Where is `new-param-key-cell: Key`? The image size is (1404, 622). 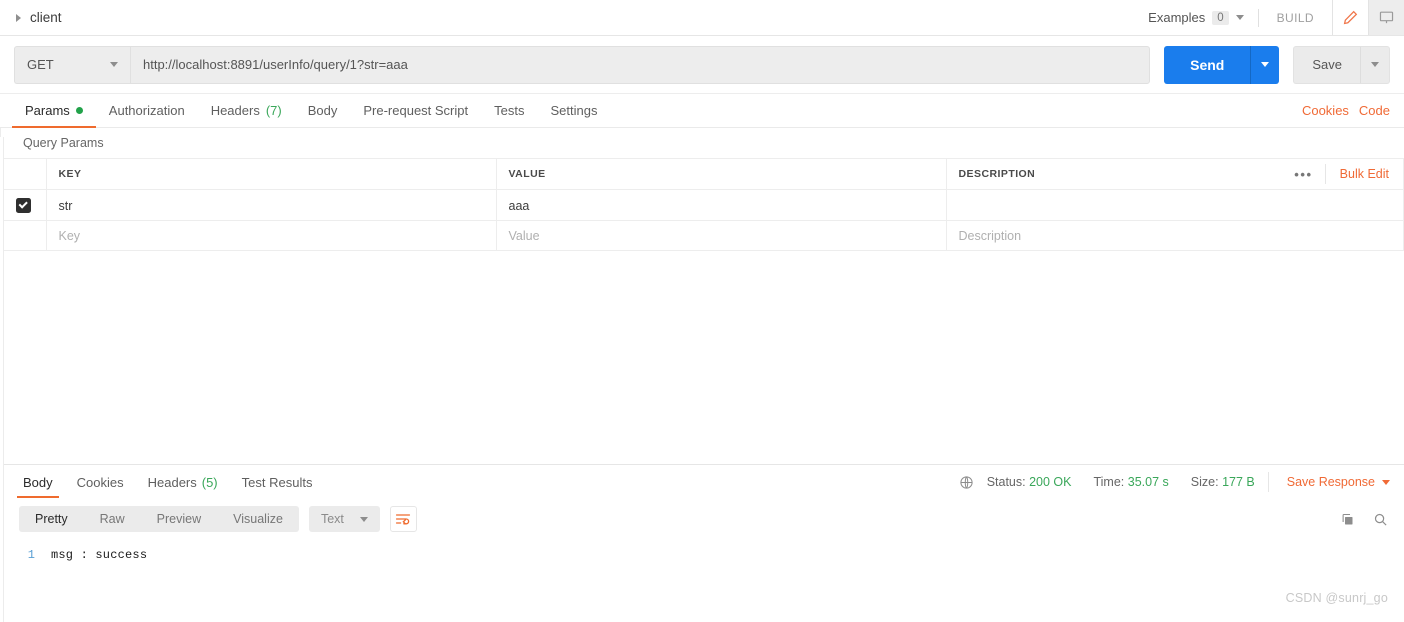
new-param-key-cell: Key is located at coordinates (271, 235).